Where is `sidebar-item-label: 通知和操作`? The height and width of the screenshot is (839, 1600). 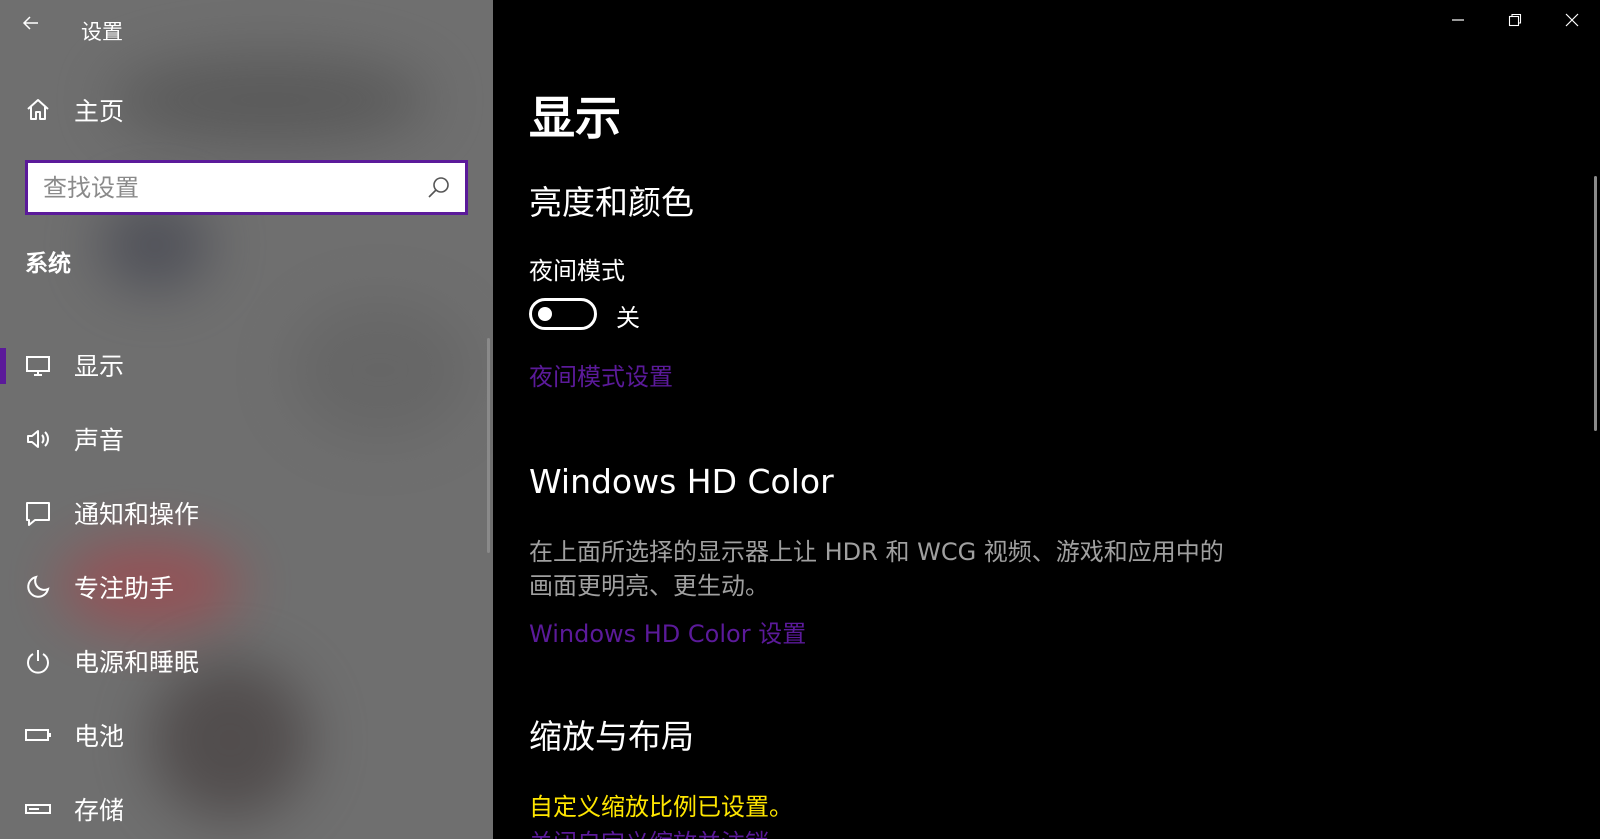
sidebar-item-label: 通知和操作 is located at coordinates (137, 514).